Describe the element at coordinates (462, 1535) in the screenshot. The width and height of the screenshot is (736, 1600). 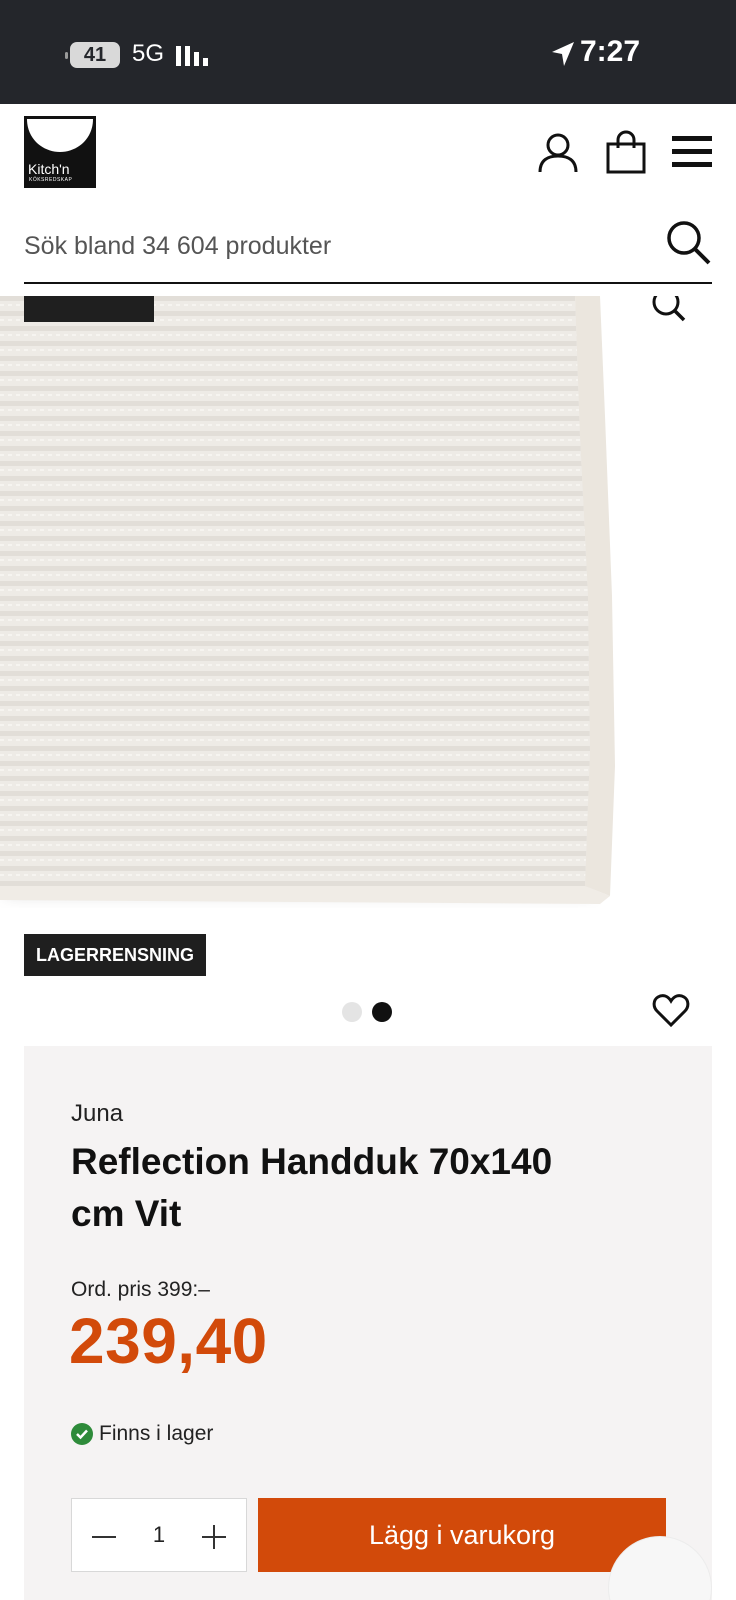
I see `add-to-cart-button: Lägg i varukorg` at that location.